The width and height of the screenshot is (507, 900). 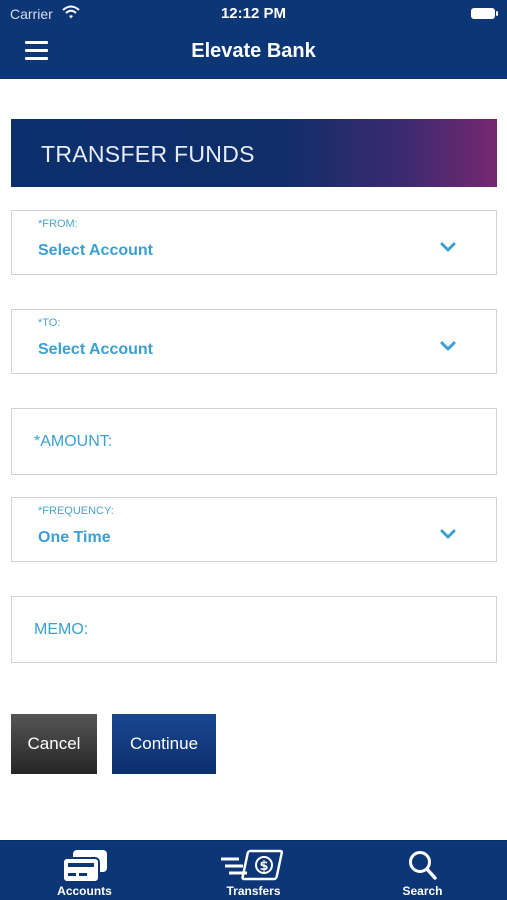 What do you see at coordinates (254, 629) in the screenshot?
I see `memo-field: MEMO:` at bounding box center [254, 629].